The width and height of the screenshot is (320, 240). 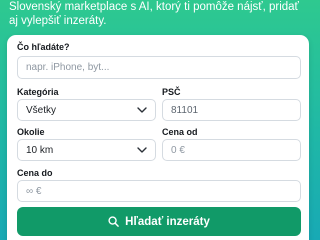 What do you see at coordinates (41, 110) in the screenshot?
I see `category-select-value: Všetky` at bounding box center [41, 110].